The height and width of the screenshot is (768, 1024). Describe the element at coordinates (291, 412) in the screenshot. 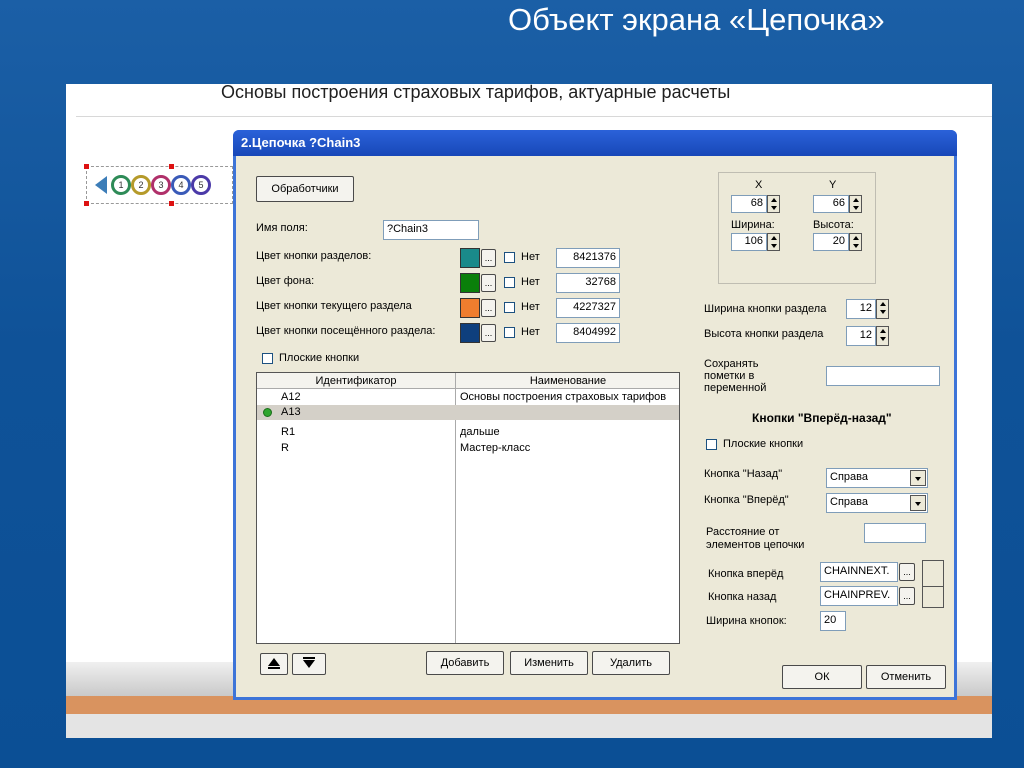

I see `row-id: A13` at that location.